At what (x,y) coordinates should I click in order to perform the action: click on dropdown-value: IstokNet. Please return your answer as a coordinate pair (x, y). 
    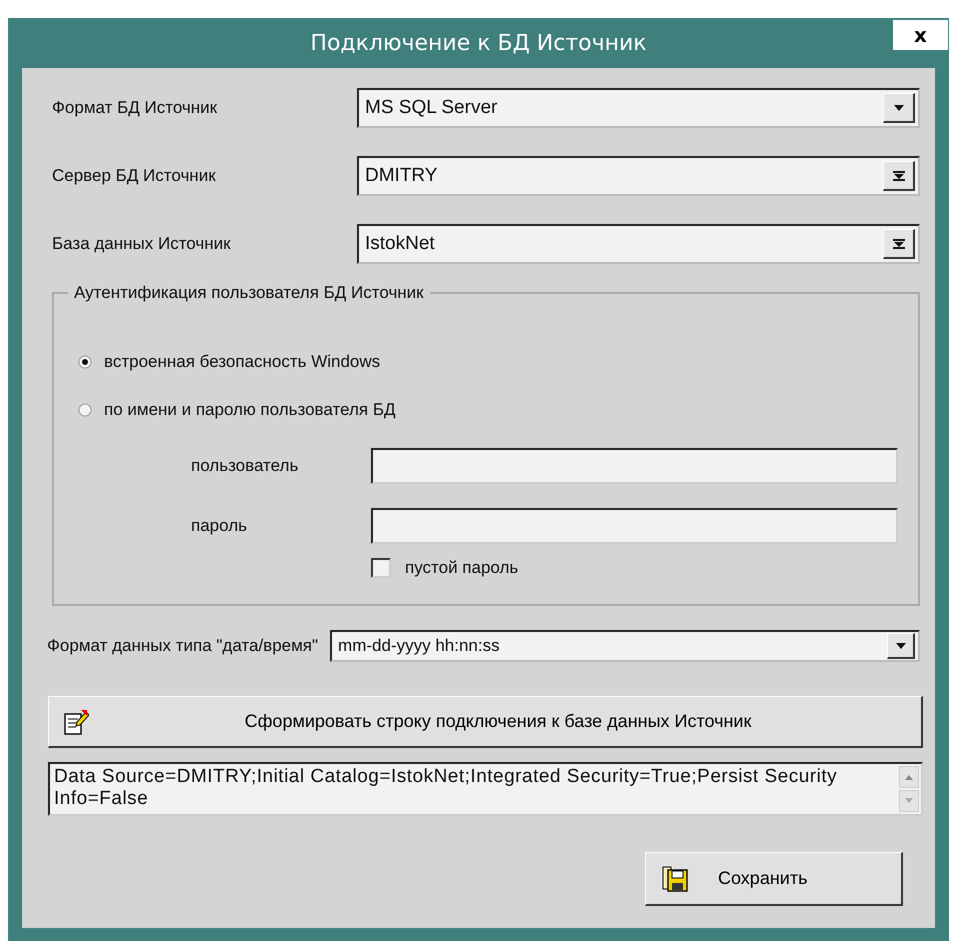
    Looking at the image, I should click on (400, 244).